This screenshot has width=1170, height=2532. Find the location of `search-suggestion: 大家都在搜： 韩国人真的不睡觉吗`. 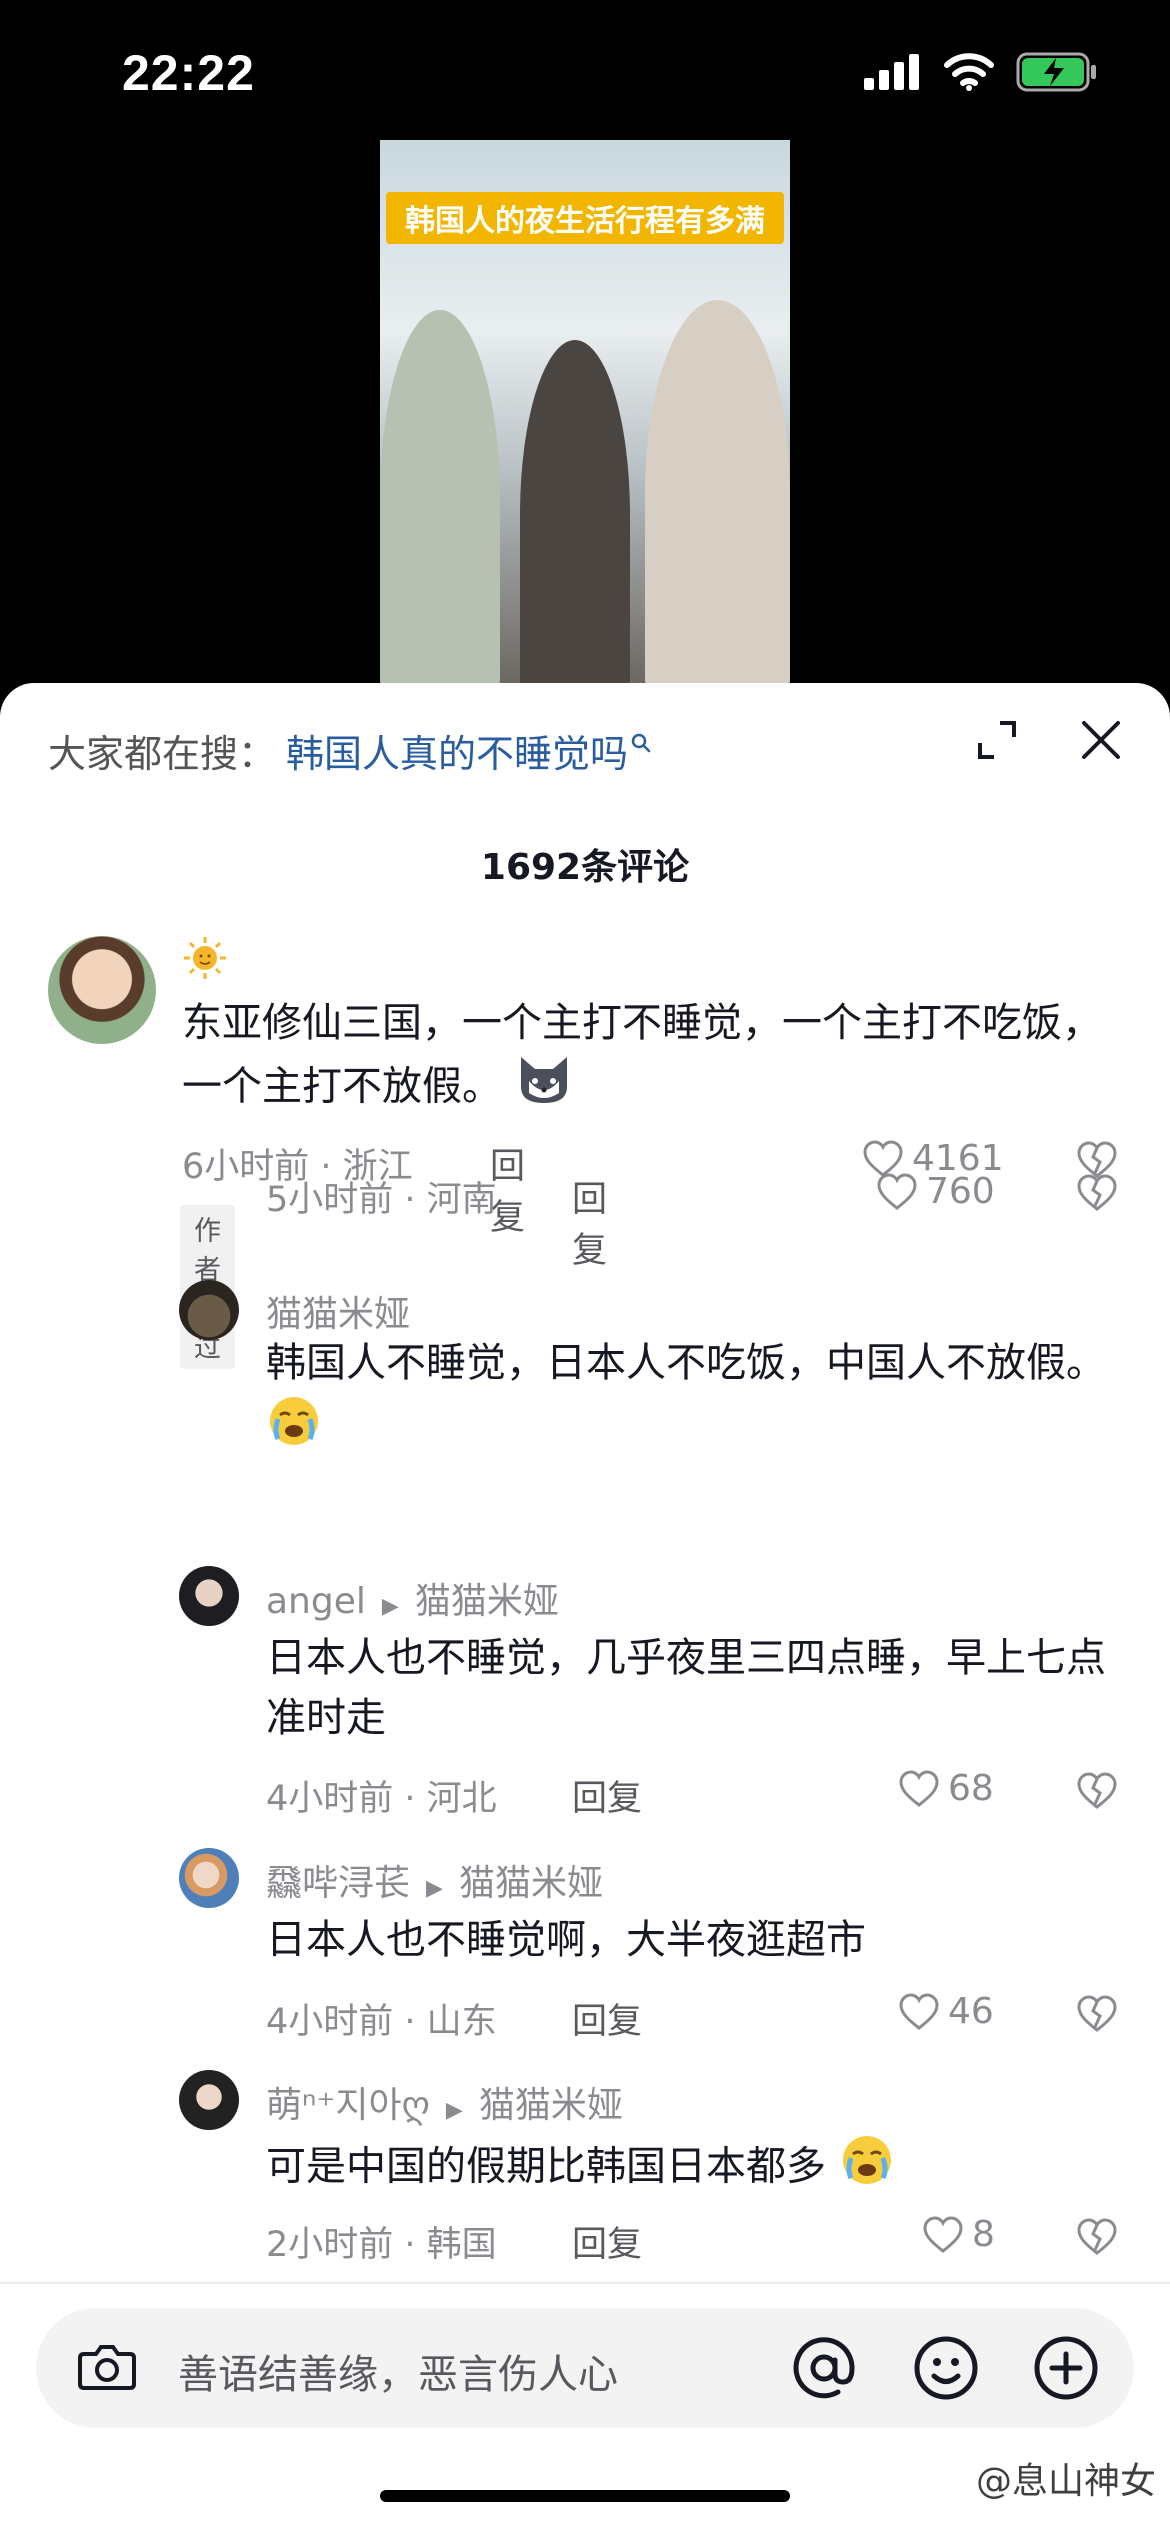

search-suggestion: 大家都在搜： 韩国人真的不睡觉吗 is located at coordinates (350, 750).